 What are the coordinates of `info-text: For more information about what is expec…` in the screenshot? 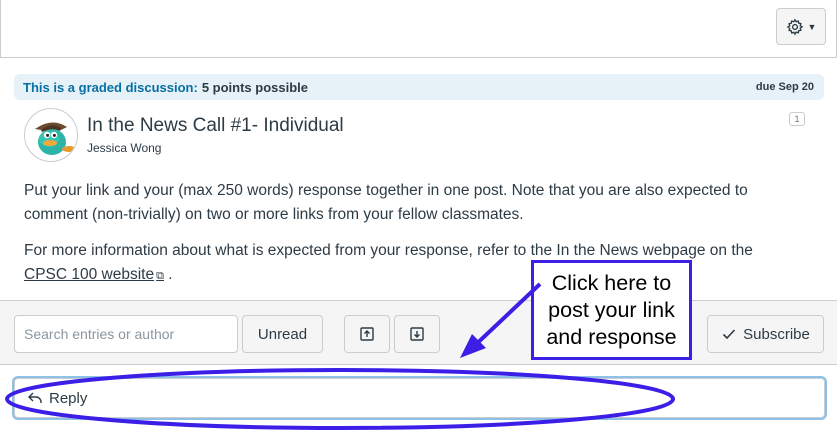 It's located at (388, 250).